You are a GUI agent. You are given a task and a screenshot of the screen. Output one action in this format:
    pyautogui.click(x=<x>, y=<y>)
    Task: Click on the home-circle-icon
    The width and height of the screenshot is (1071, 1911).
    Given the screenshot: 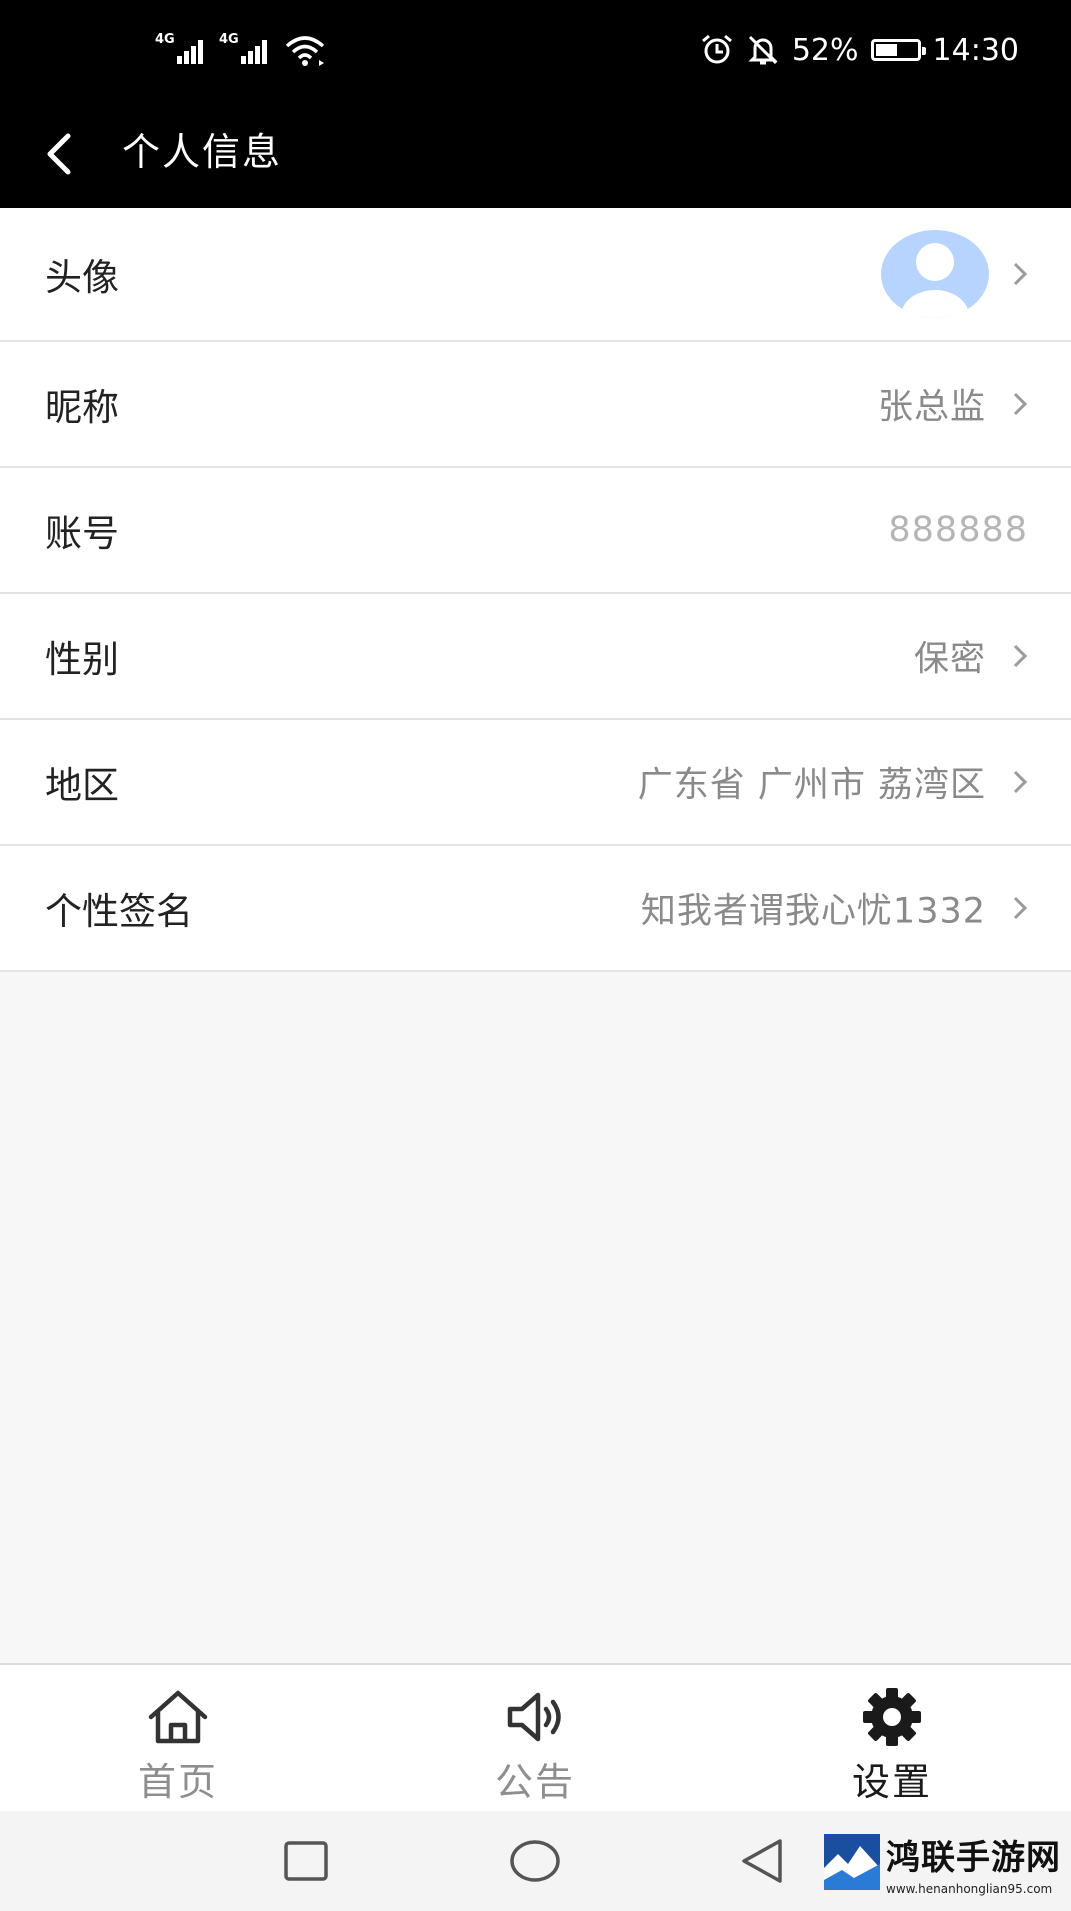 What is the action you would take?
    pyautogui.click(x=535, y=1861)
    